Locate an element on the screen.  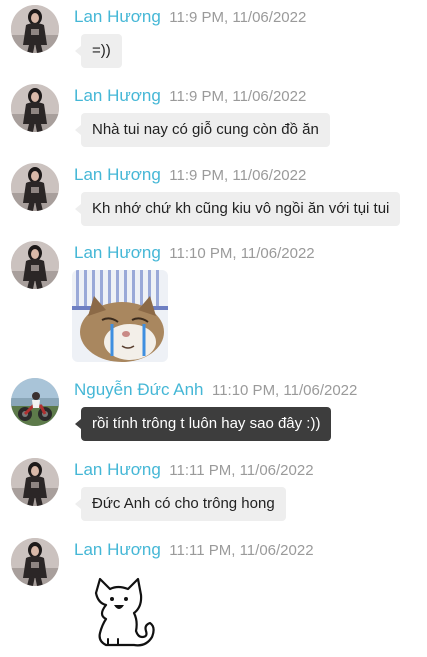
message-header: Lan Hương 11:10 PM, 11/06/2022 is located at coordinates (194, 253).